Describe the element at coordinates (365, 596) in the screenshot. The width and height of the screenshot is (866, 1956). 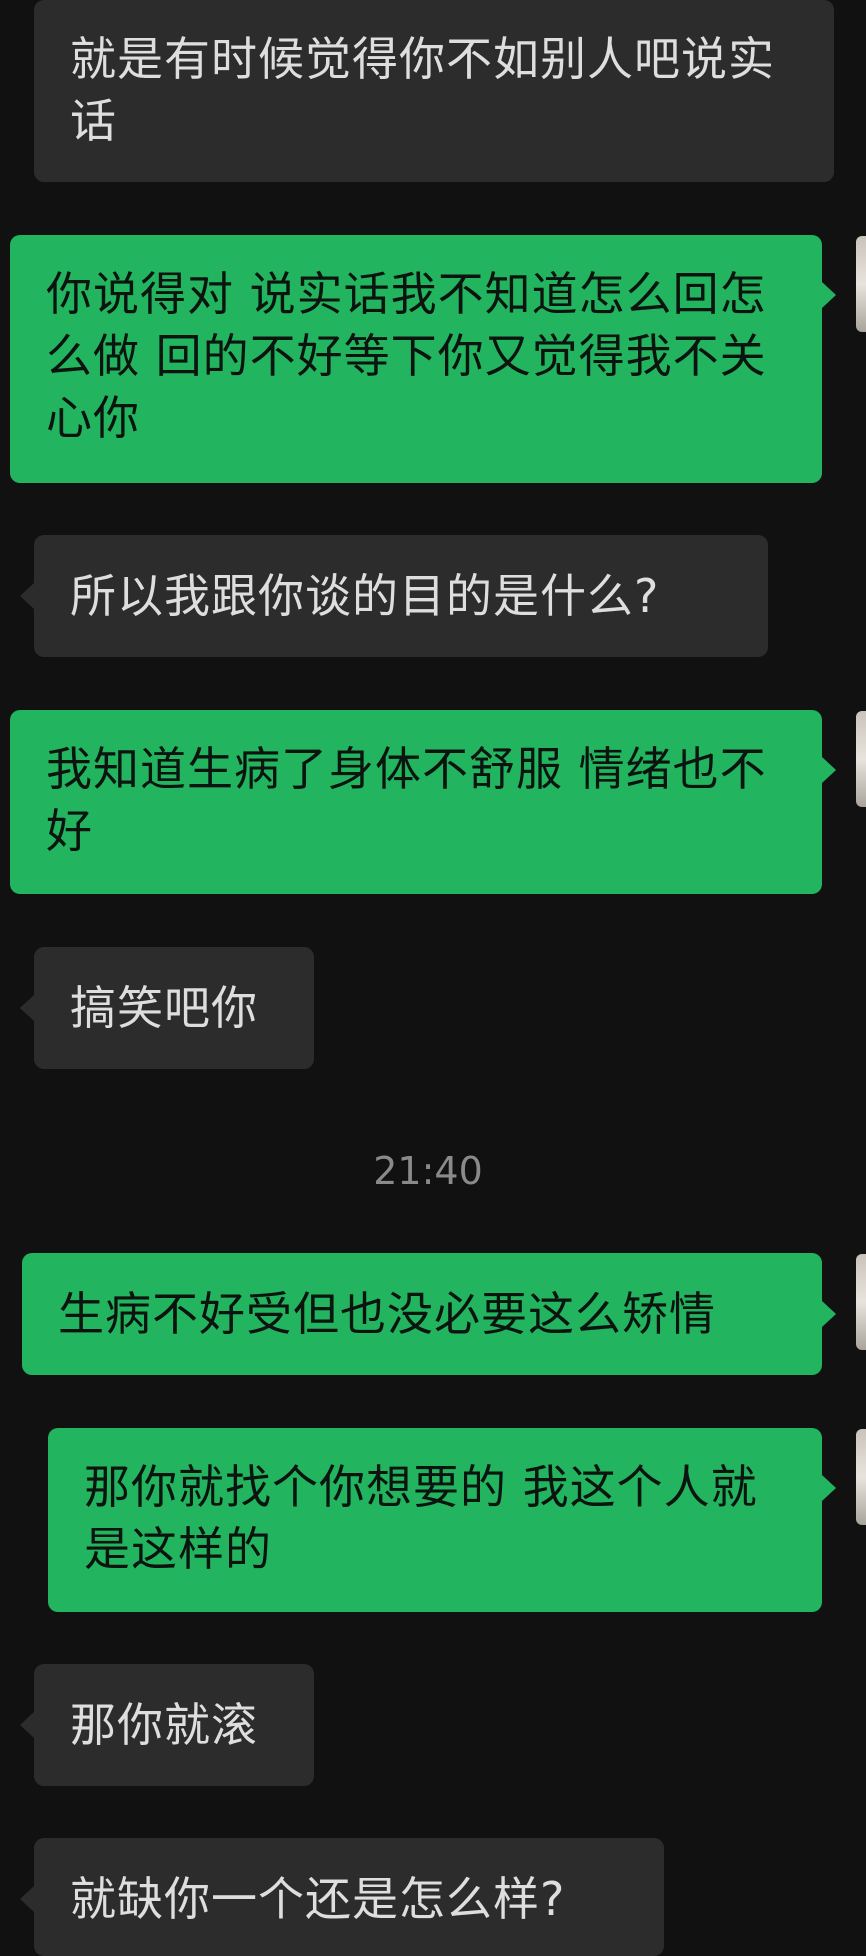
I see `message-text: 所以我跟你谈的目的是什么?` at that location.